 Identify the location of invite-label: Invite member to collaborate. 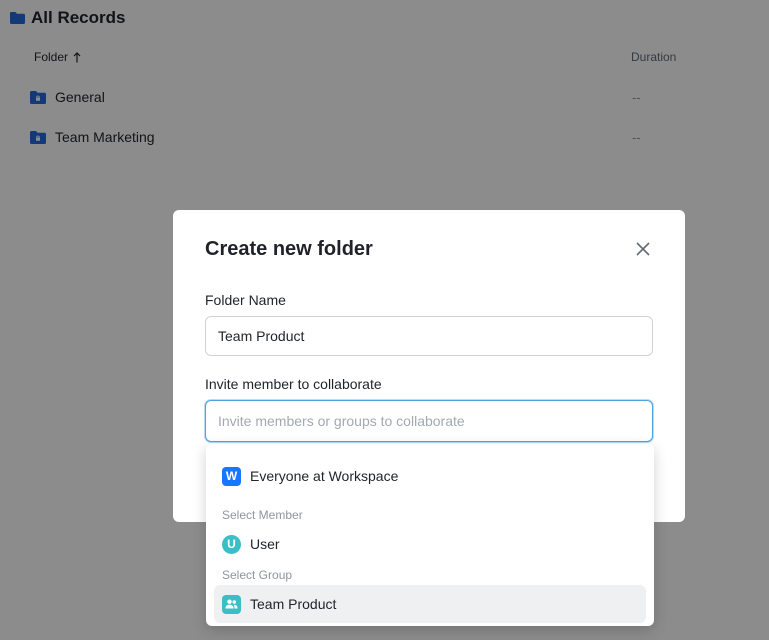
(293, 384).